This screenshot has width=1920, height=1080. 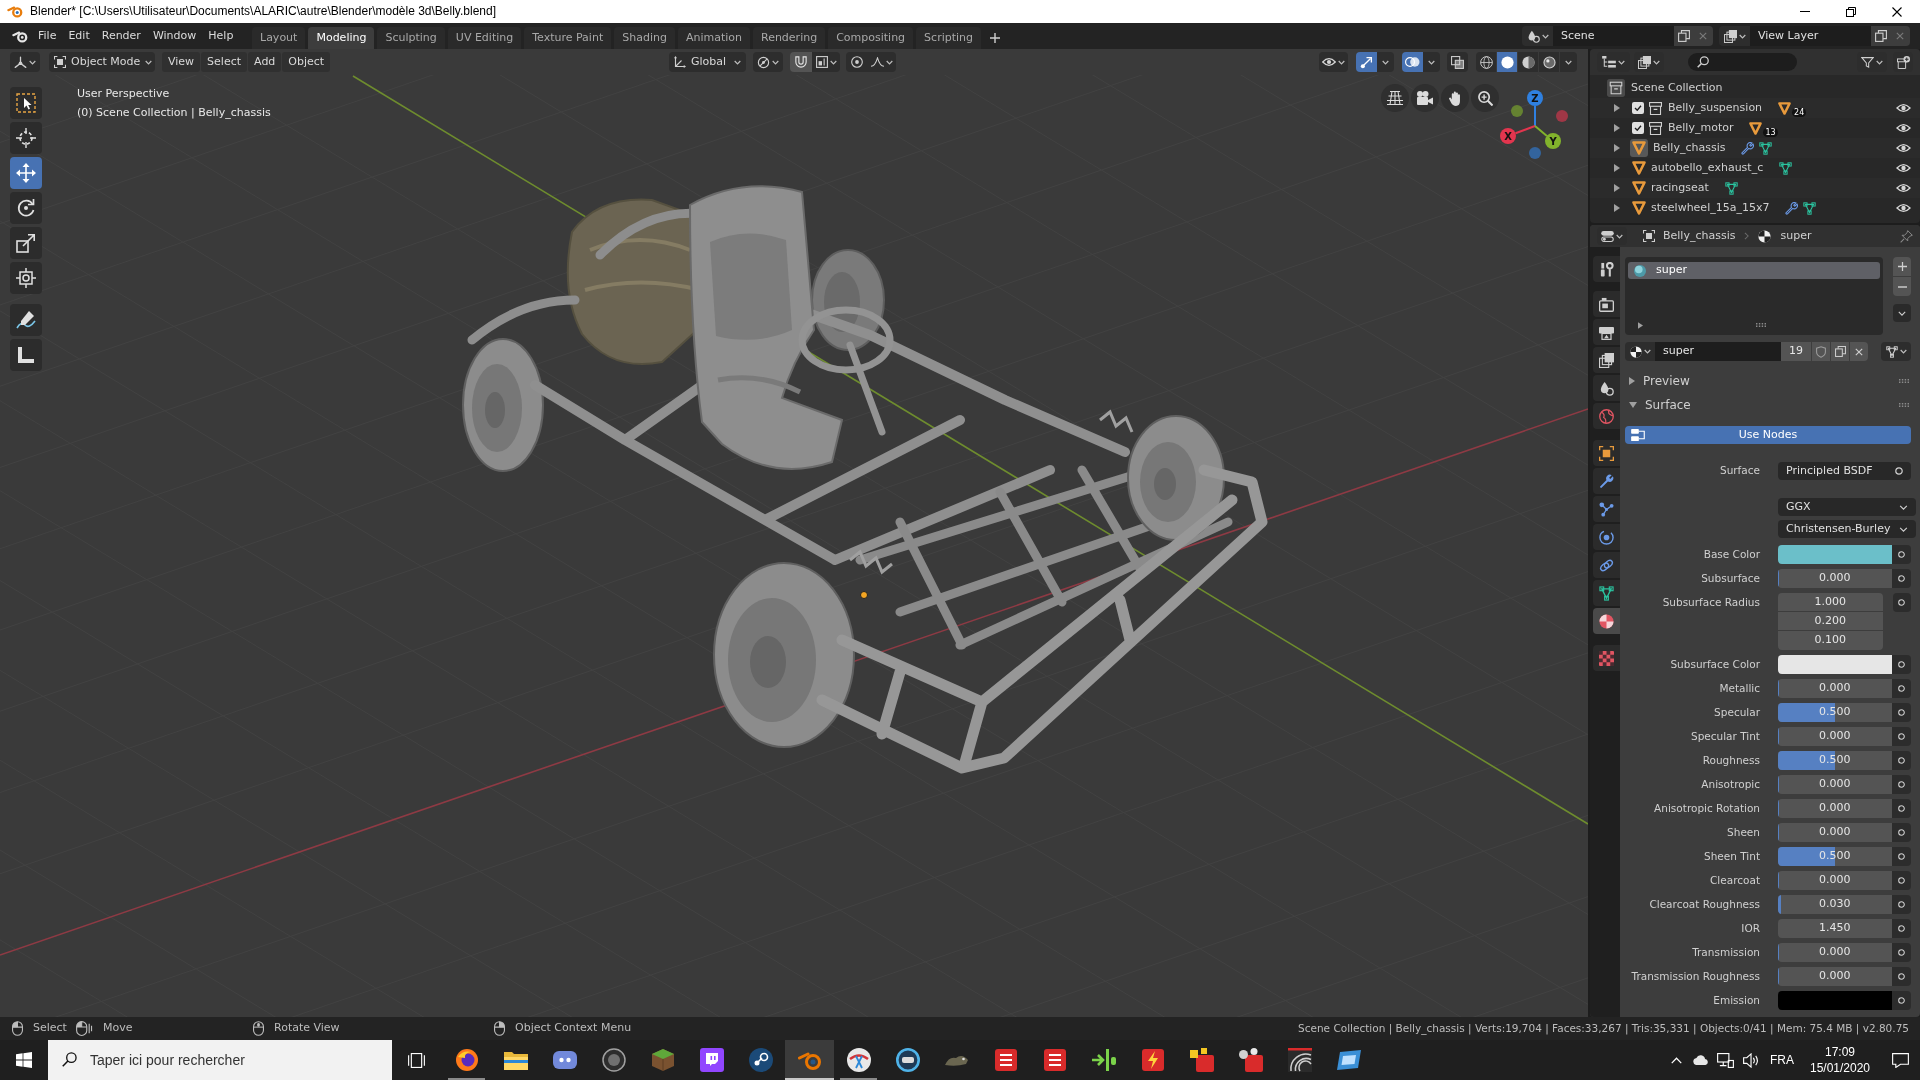 I want to click on data-tab, so click(x=1606, y=593).